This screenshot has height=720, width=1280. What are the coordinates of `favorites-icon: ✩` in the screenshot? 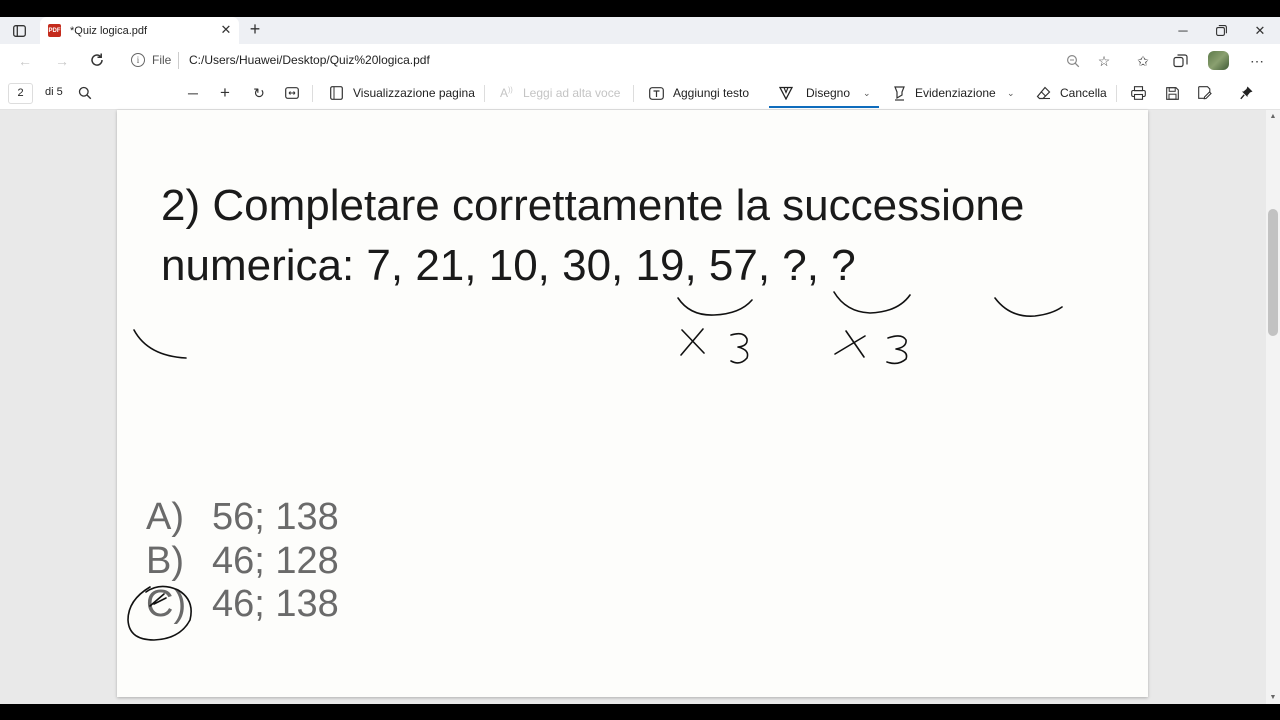 It's located at (1143, 61).